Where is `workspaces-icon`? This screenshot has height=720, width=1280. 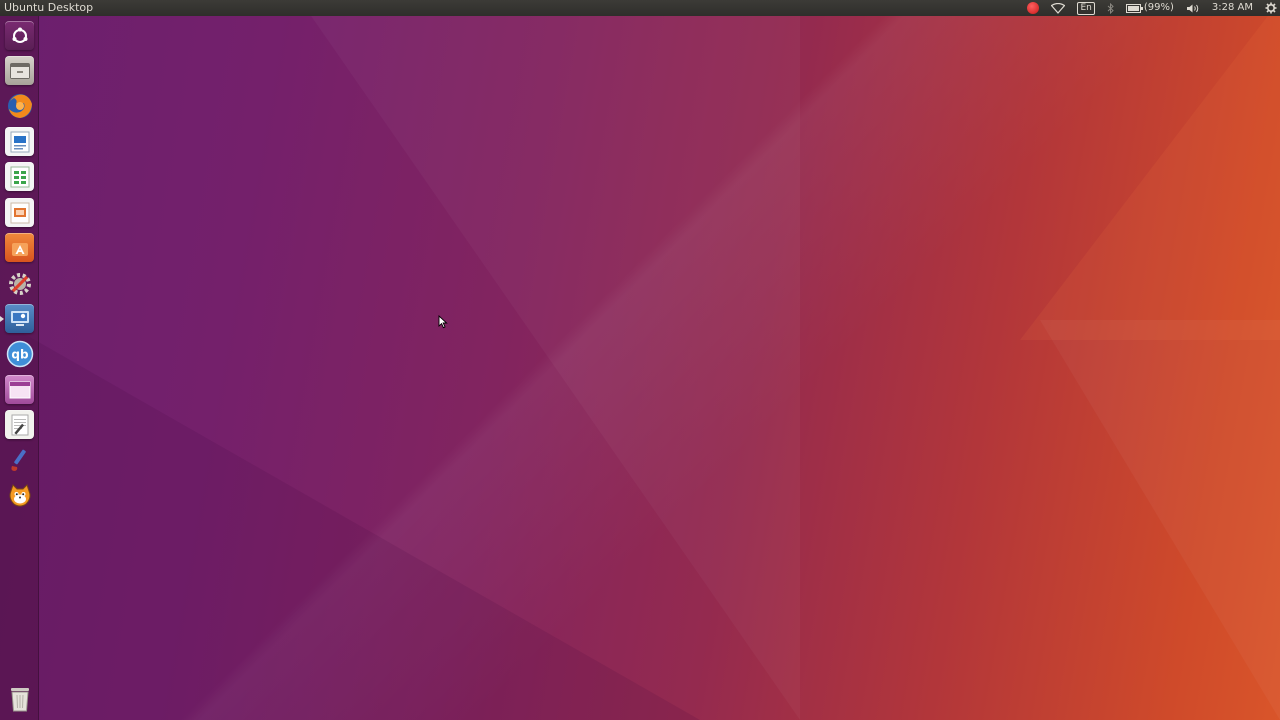
workspaces-icon is located at coordinates (19, 389).